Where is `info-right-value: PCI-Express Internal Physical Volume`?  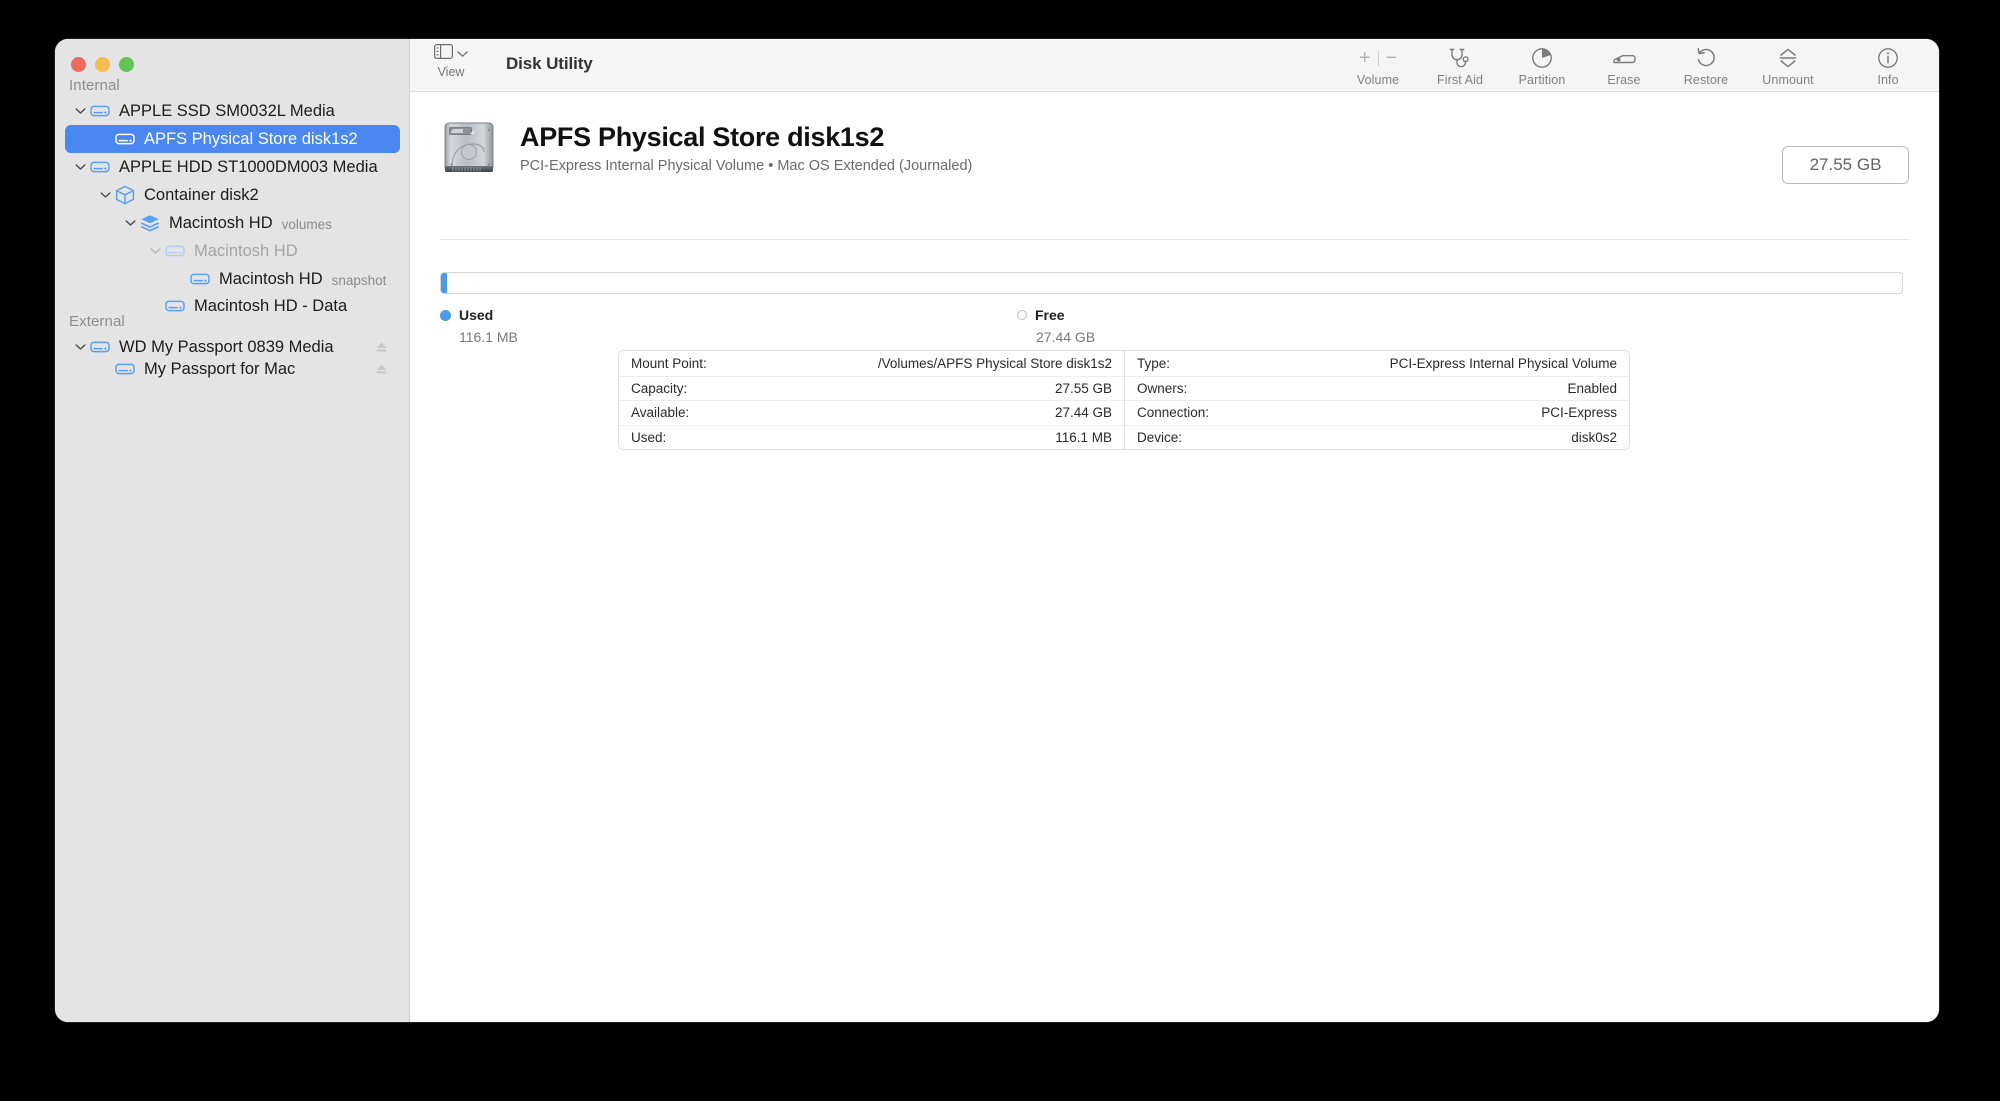
info-right-value: PCI-Express Internal Physical Volume is located at coordinates (1503, 363).